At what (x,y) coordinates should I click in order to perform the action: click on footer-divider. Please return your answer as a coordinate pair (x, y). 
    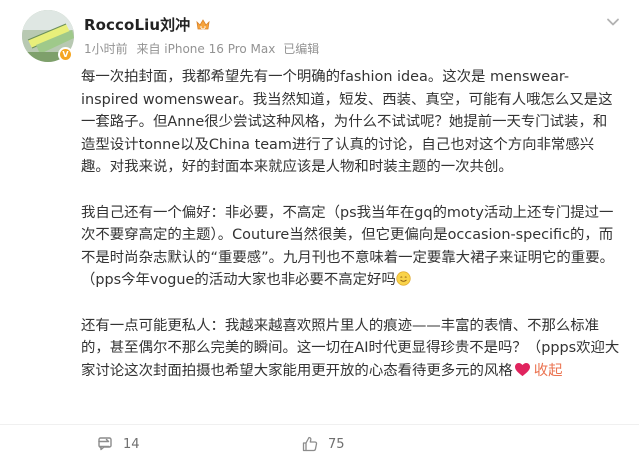
    Looking at the image, I should click on (319, 424).